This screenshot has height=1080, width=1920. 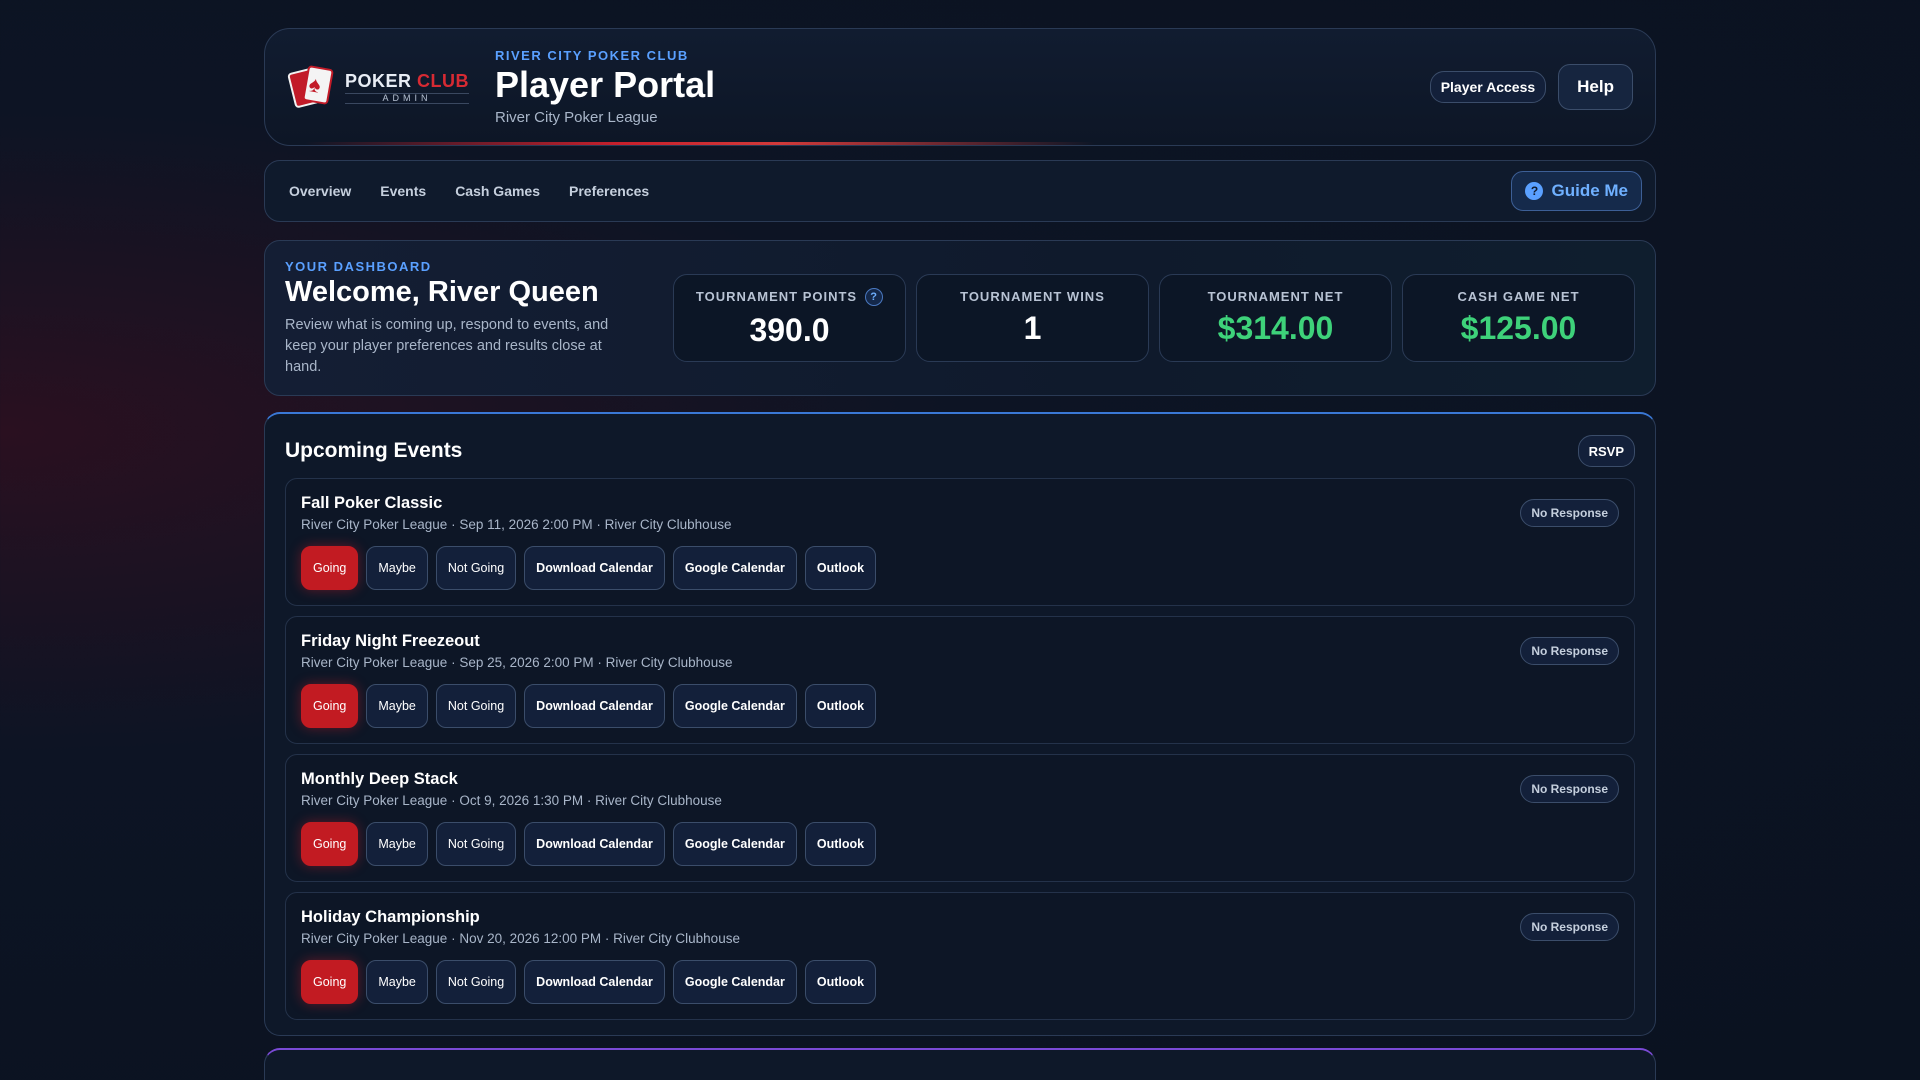 What do you see at coordinates (789, 329) in the screenshot?
I see `stat-value: 390.0` at bounding box center [789, 329].